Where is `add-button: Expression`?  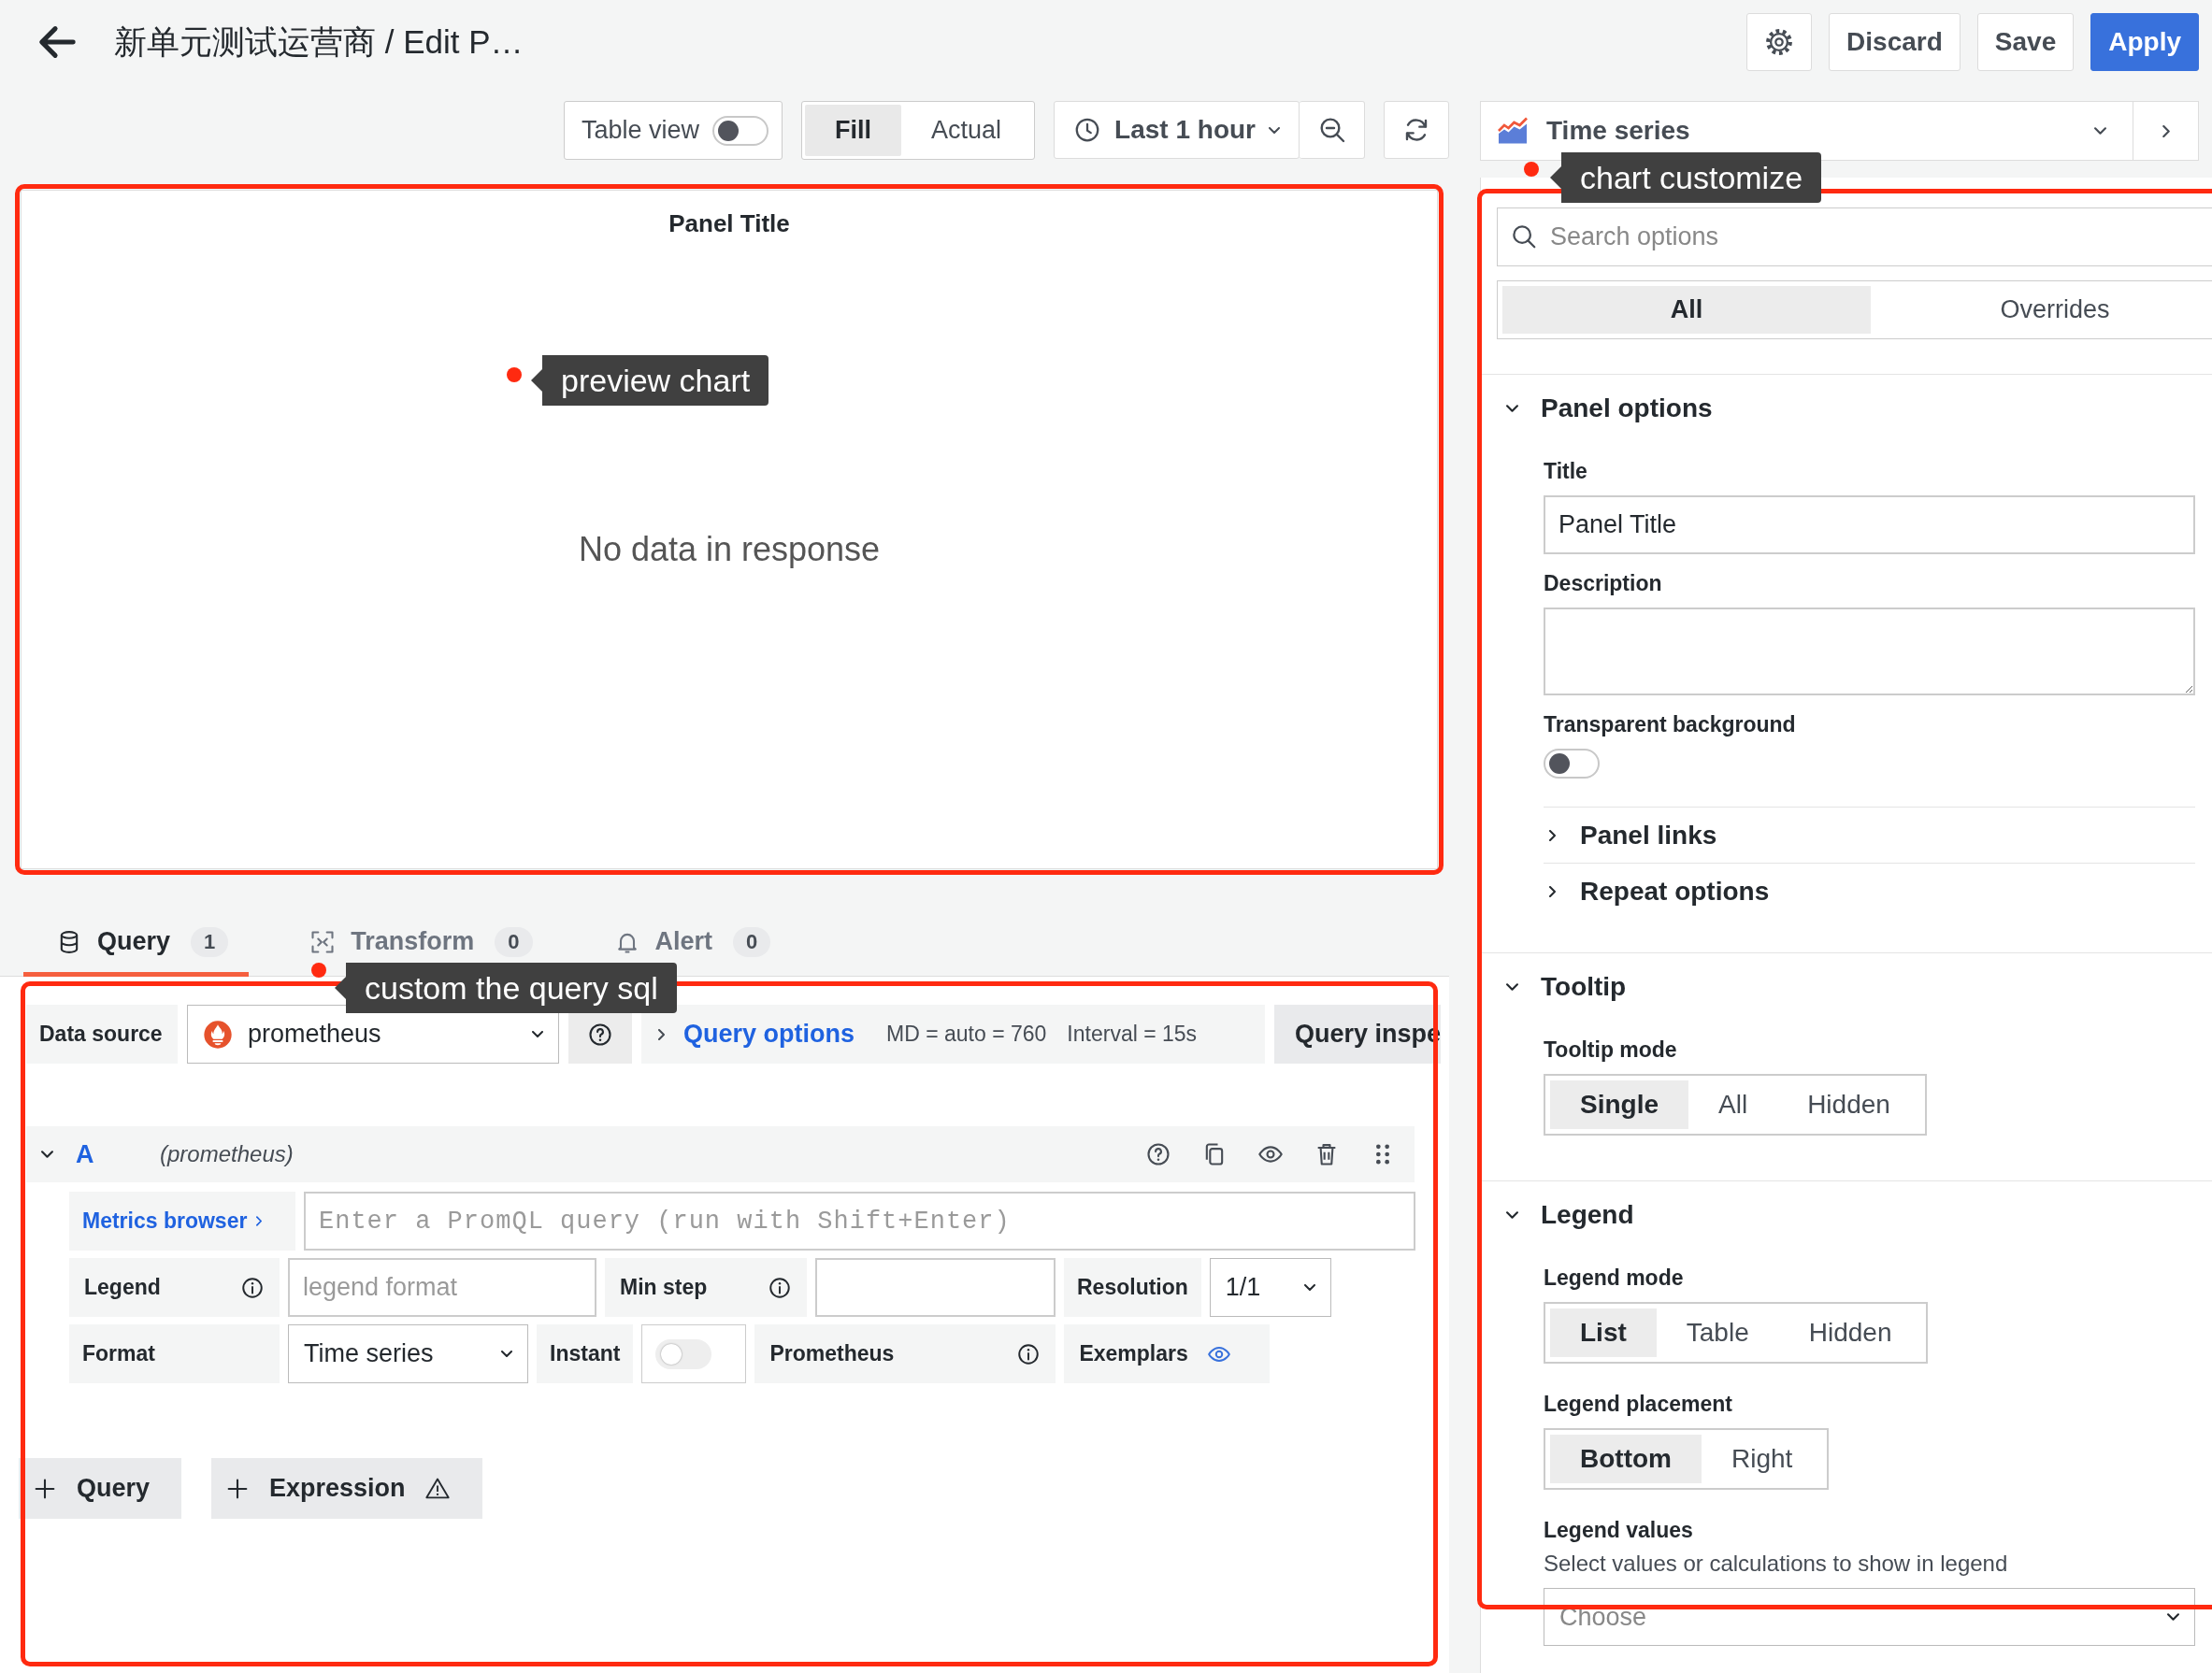
add-button: Expression is located at coordinates (346, 1488).